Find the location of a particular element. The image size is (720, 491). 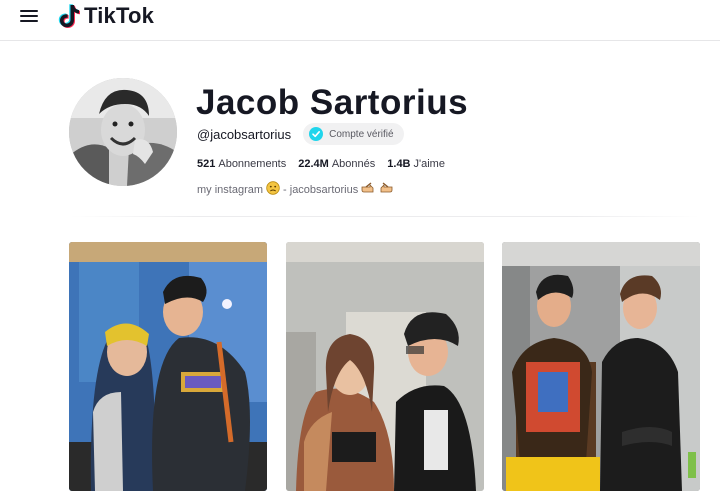

profile-avatar is located at coordinates (123, 132).